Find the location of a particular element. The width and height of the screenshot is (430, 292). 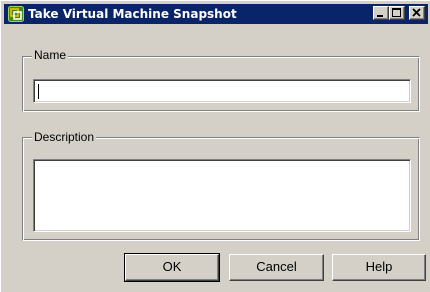

ok-button: OK is located at coordinates (172, 267).